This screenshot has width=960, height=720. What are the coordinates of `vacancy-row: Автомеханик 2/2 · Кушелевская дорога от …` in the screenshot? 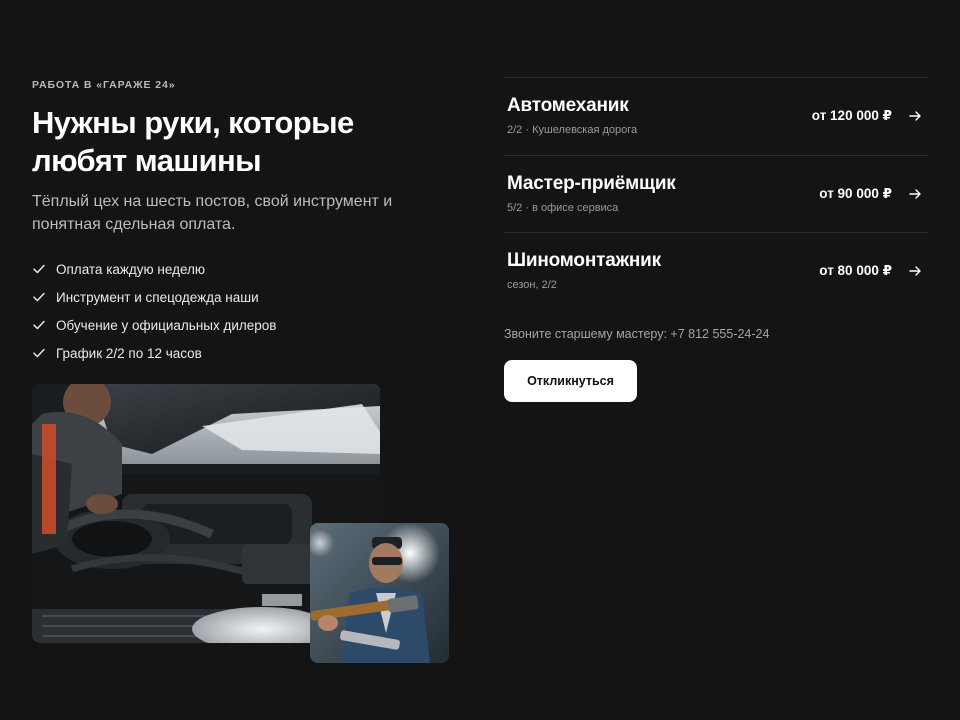 It's located at (716, 116).